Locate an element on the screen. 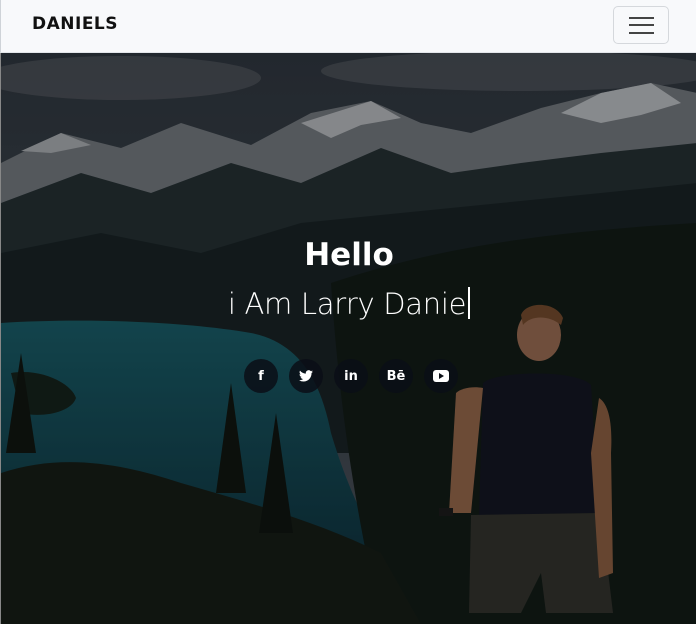  social-links: f in Bē is located at coordinates (352, 376).